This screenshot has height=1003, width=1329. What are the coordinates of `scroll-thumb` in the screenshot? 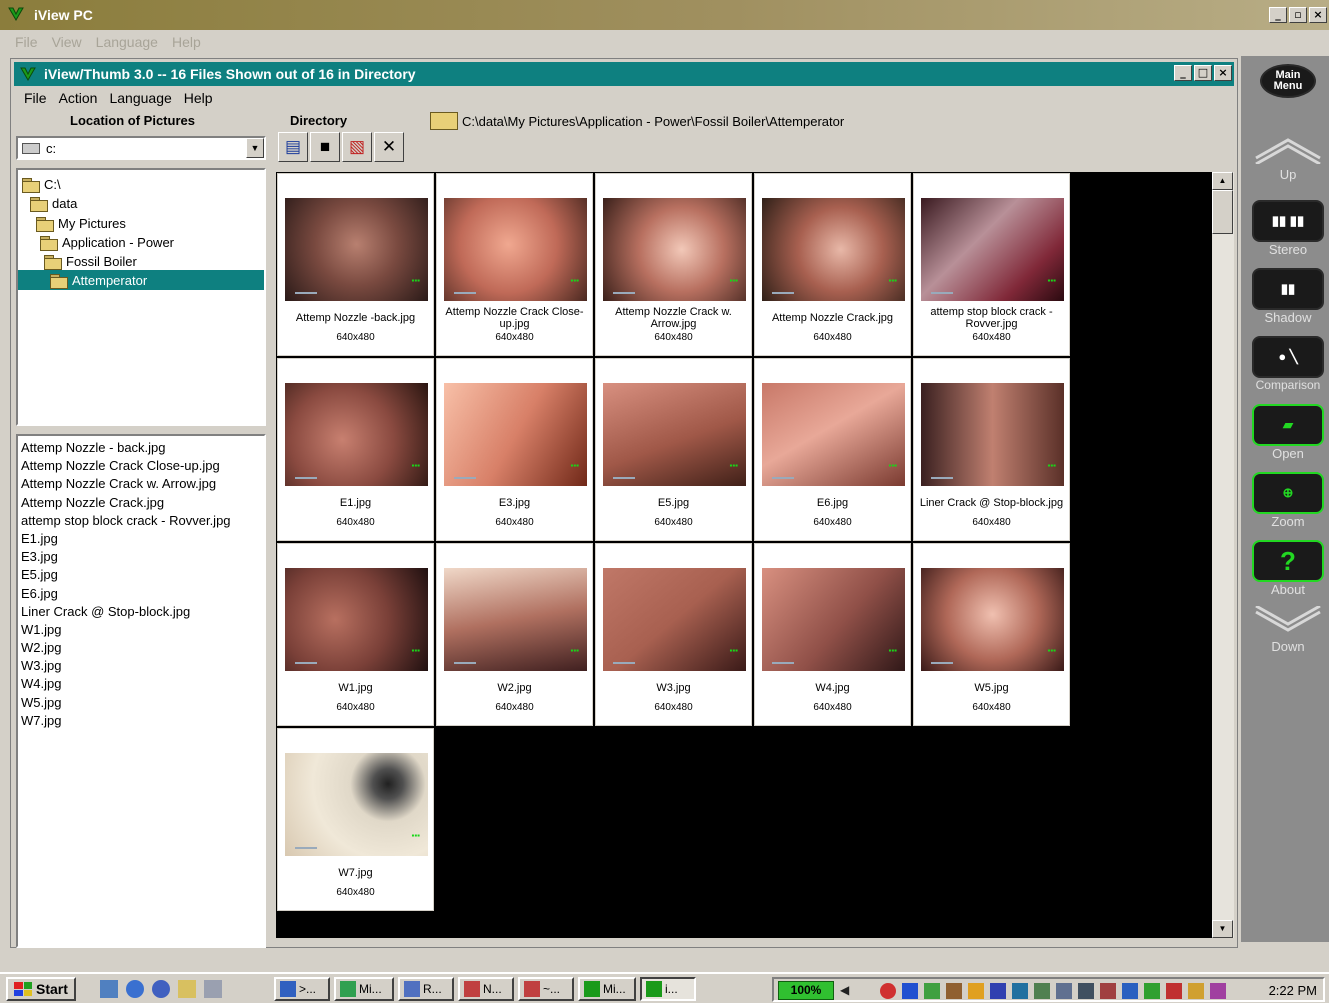 It's located at (1222, 212).